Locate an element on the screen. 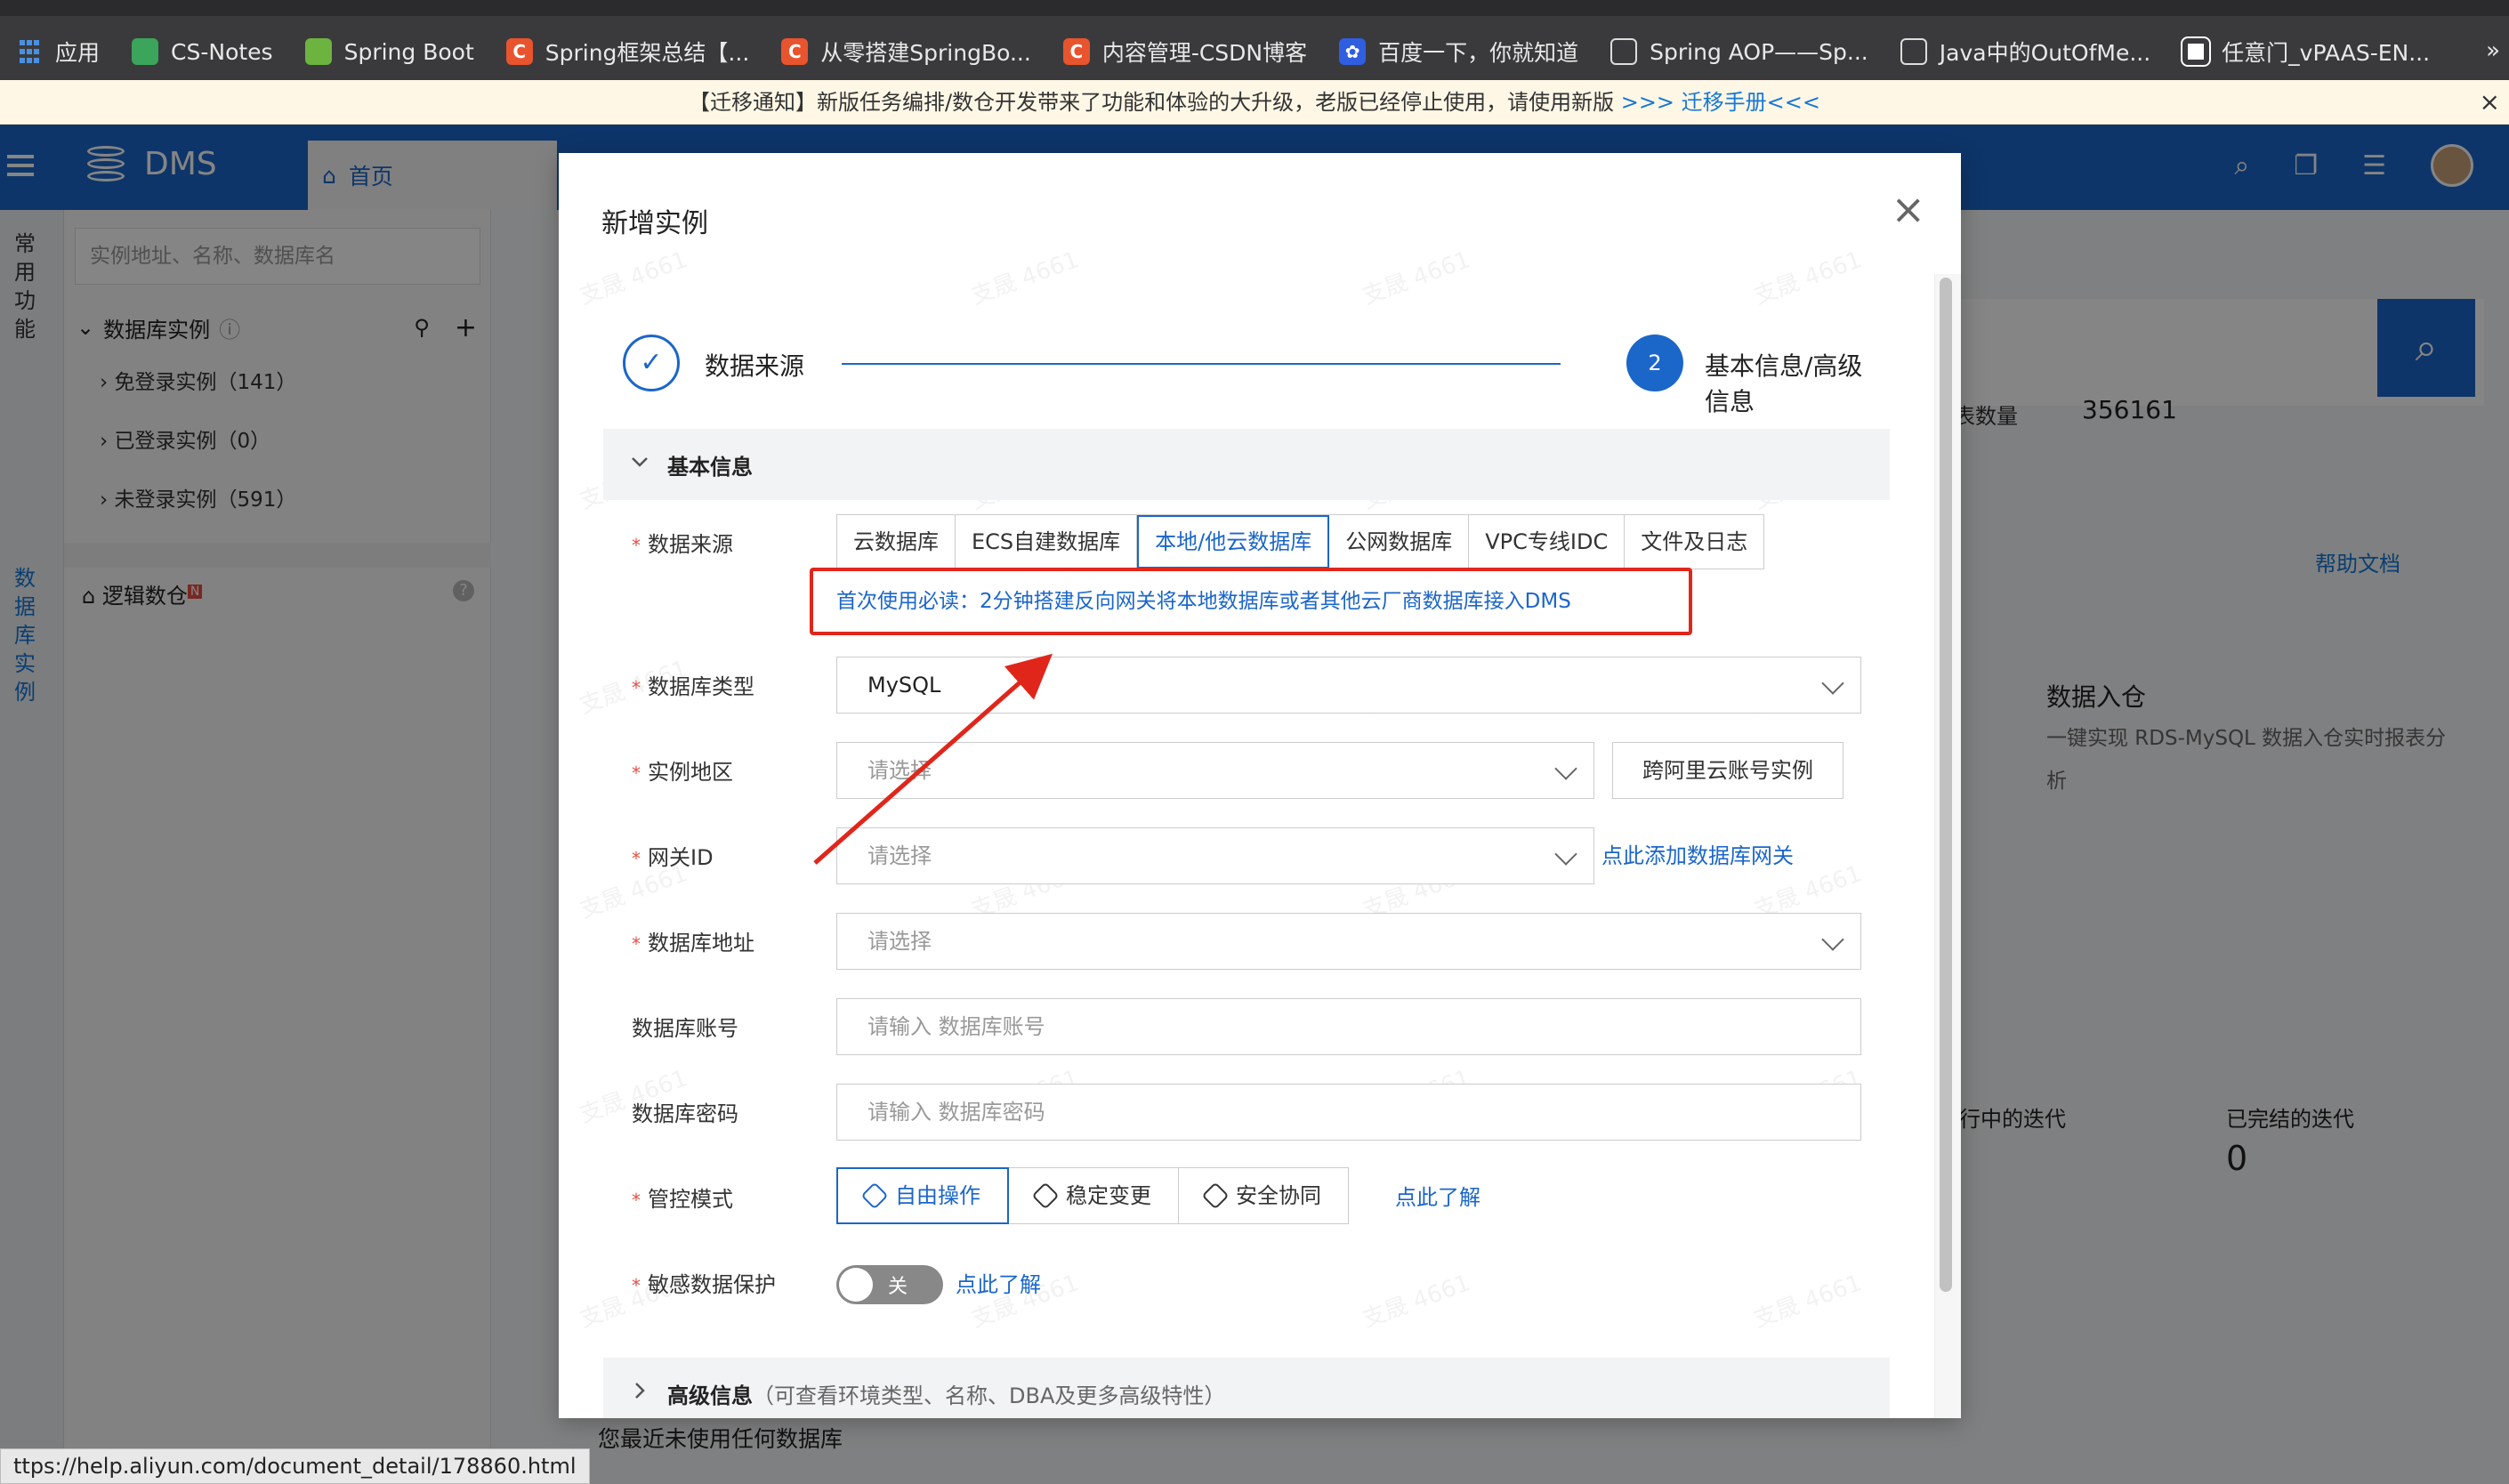 The image size is (2509, 1484). gateway-label: * 网关ID is located at coordinates (673, 857).